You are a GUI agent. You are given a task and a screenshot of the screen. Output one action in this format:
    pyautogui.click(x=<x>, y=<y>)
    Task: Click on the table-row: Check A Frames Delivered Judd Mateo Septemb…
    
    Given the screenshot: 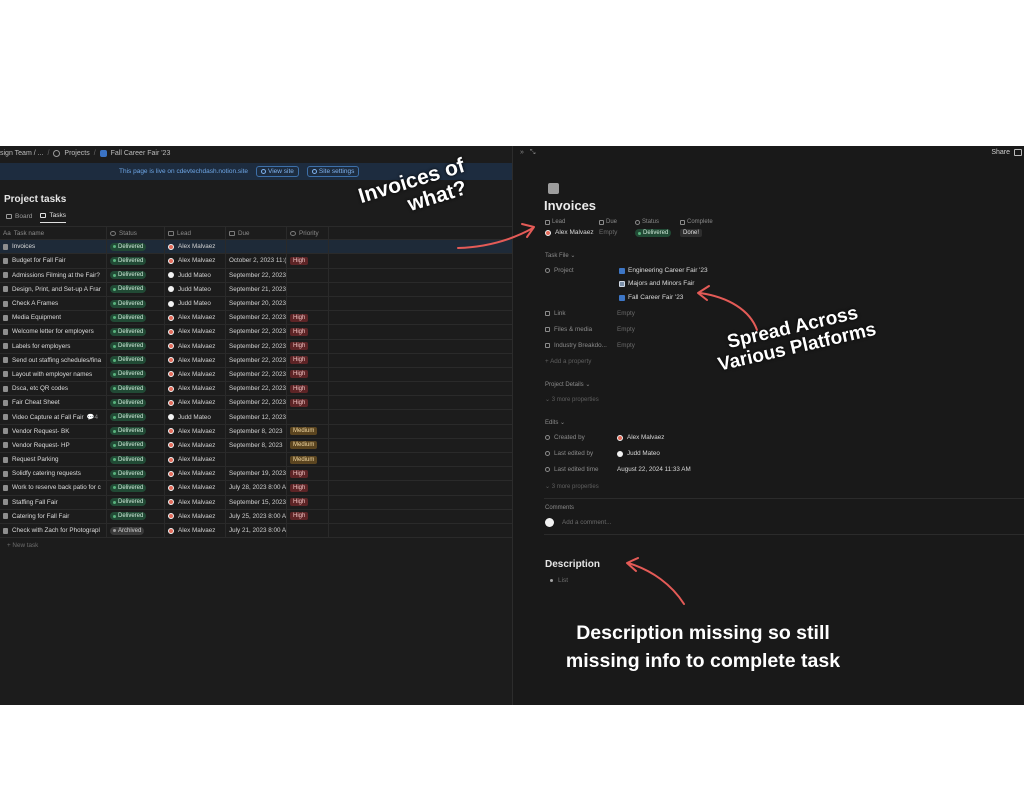 What is the action you would take?
    pyautogui.click(x=256, y=304)
    